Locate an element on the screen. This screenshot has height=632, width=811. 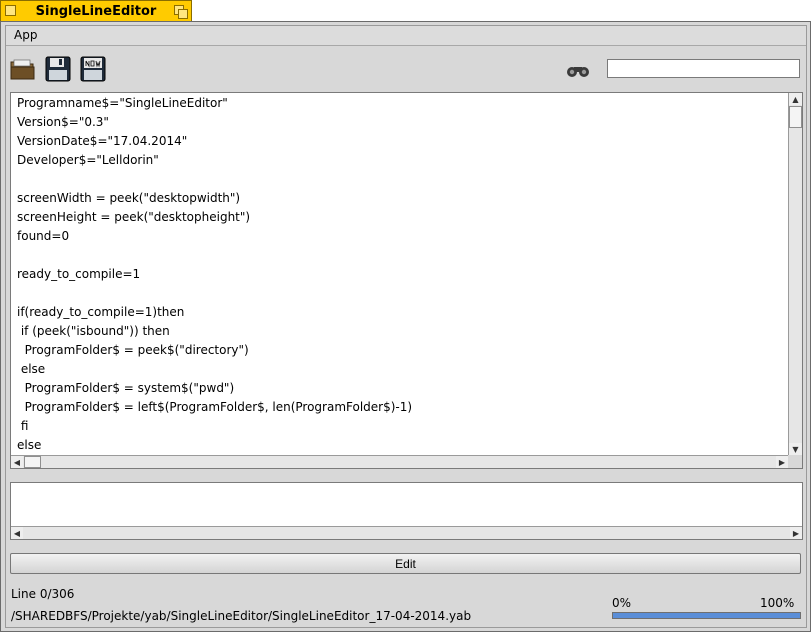
code-line: Developer$="Lelldorin" is located at coordinates (401, 160).